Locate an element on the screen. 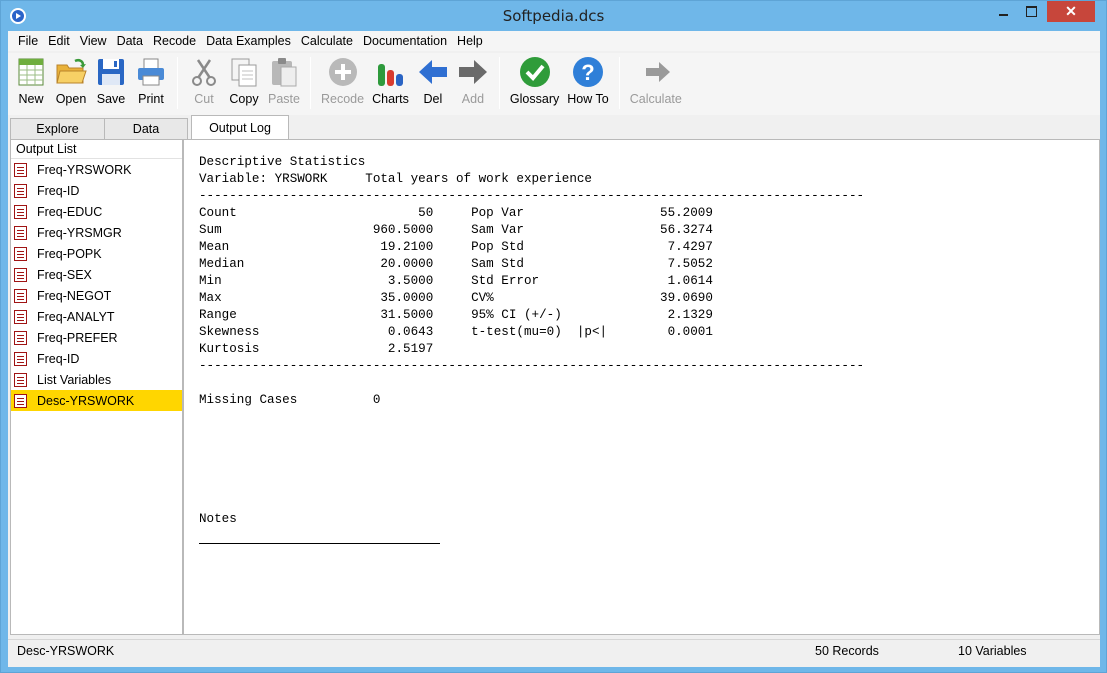 Image resolution: width=1107 pixels, height=673 pixels. question-mark-icon: ? is located at coordinates (587, 72).